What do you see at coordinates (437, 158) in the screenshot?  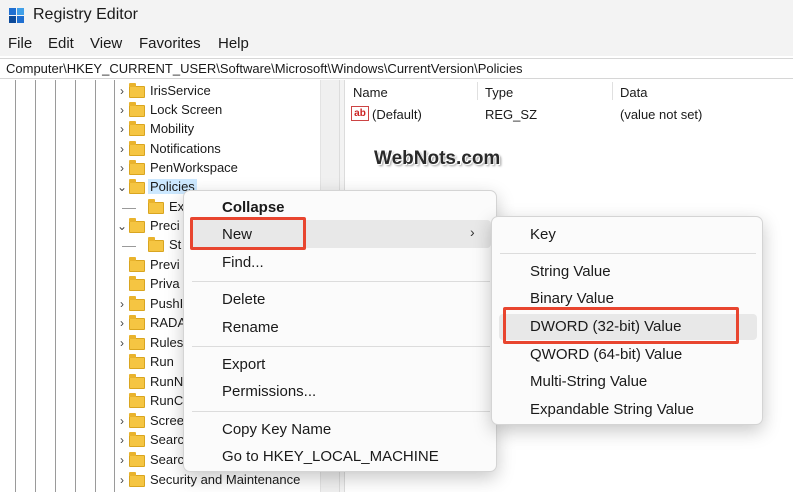 I see `watermark: WebNots.com` at bounding box center [437, 158].